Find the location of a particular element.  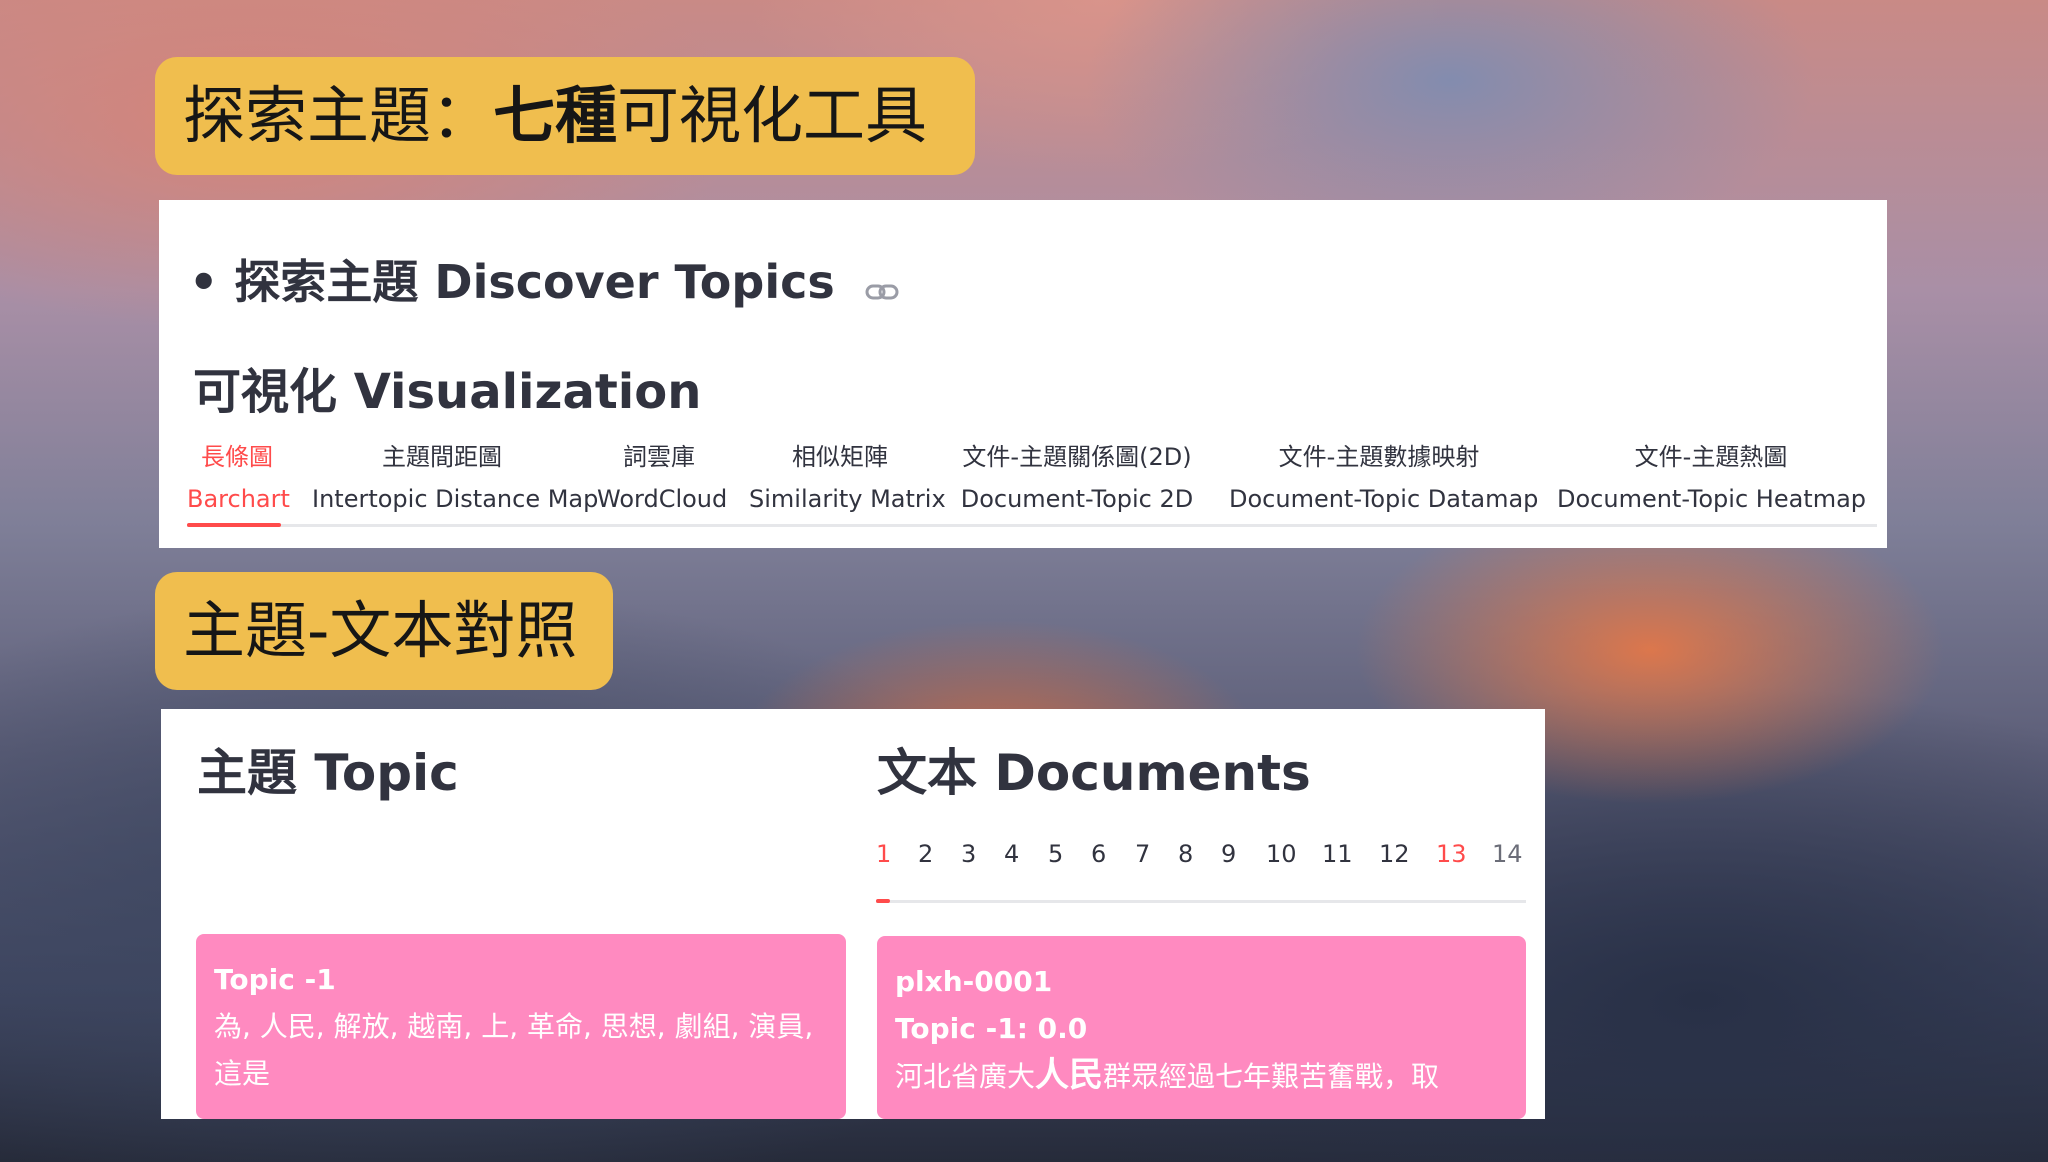

document-topic-score: Topic -1: 0.0 is located at coordinates (991, 1028).